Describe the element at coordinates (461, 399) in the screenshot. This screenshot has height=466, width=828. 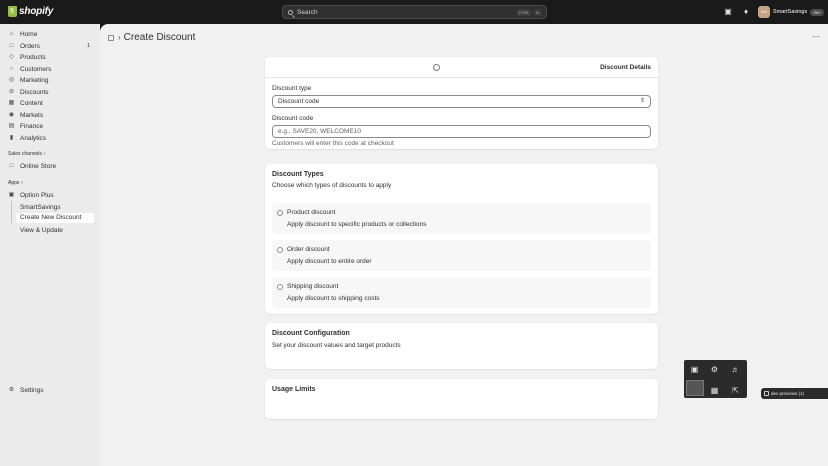
I see `usage-limits-card: Usage Limits` at that location.